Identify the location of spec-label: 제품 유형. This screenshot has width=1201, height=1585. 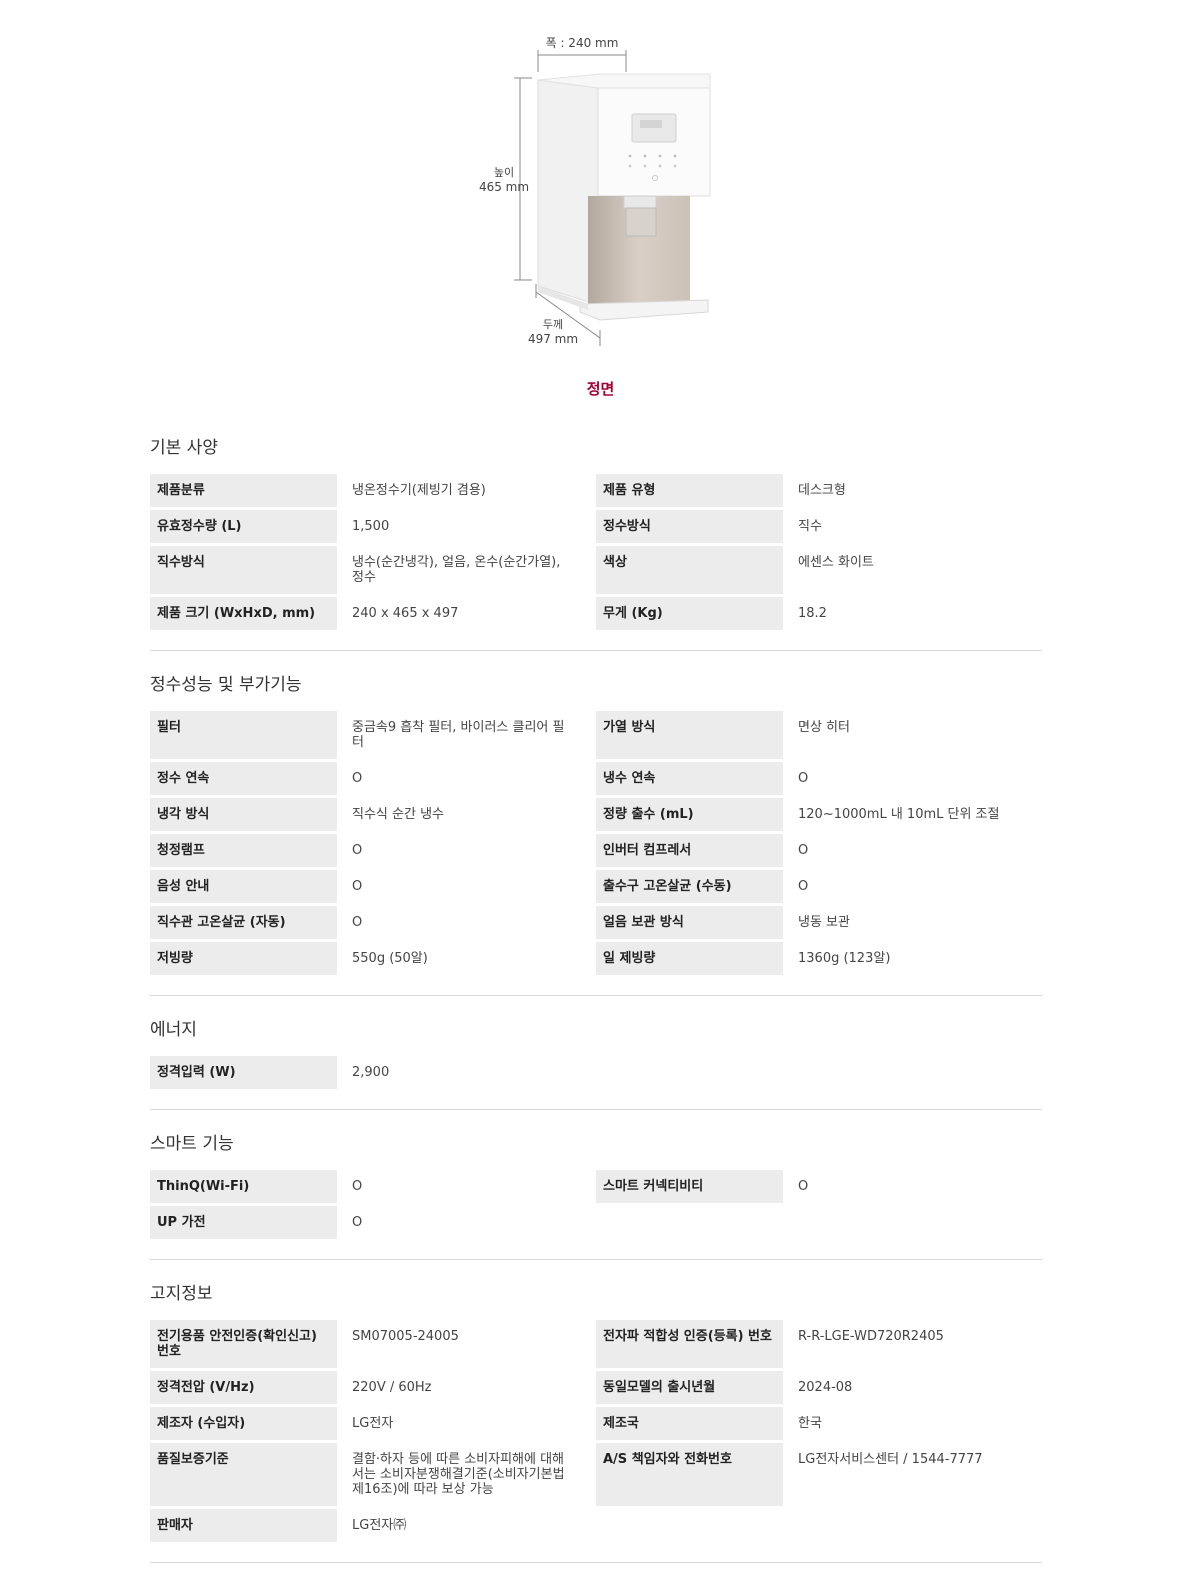
(689, 490).